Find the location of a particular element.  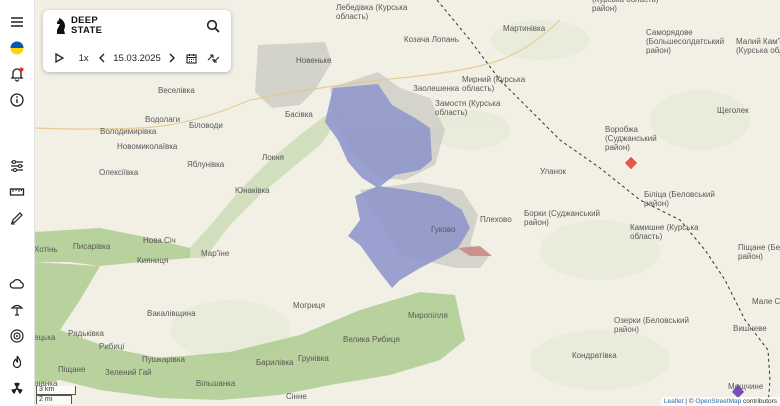

leaflet-link: Leaflet is located at coordinates (674, 401).